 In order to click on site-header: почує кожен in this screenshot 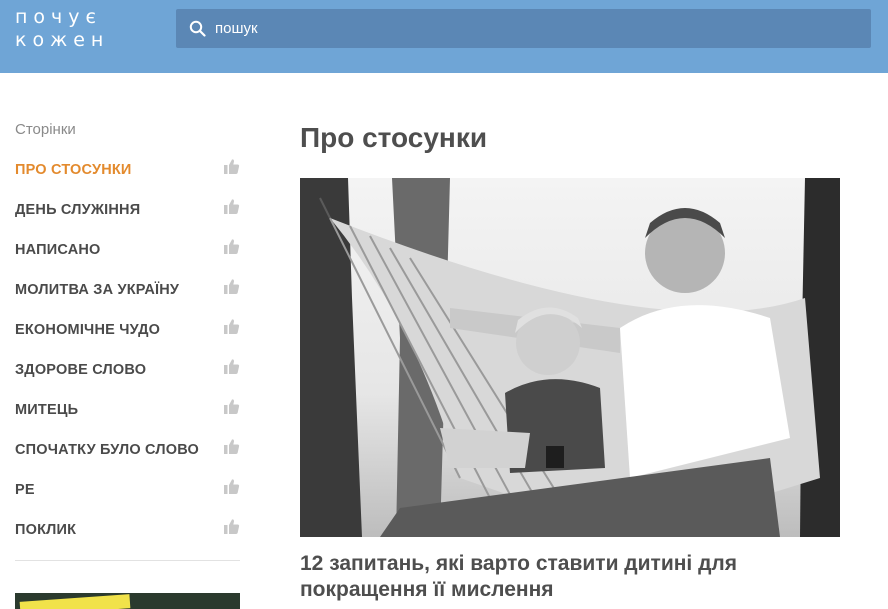, I will do `click(444, 36)`.